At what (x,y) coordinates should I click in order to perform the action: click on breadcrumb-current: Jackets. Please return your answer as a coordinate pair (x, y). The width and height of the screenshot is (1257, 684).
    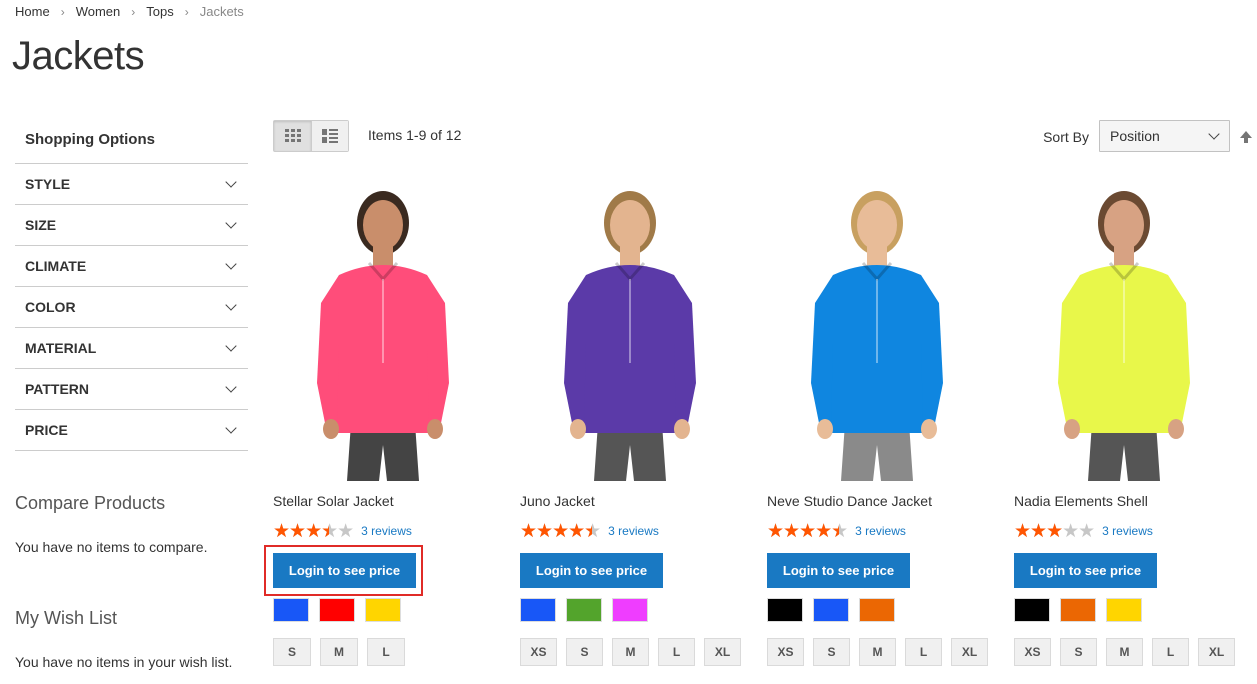
    Looking at the image, I should click on (221, 11).